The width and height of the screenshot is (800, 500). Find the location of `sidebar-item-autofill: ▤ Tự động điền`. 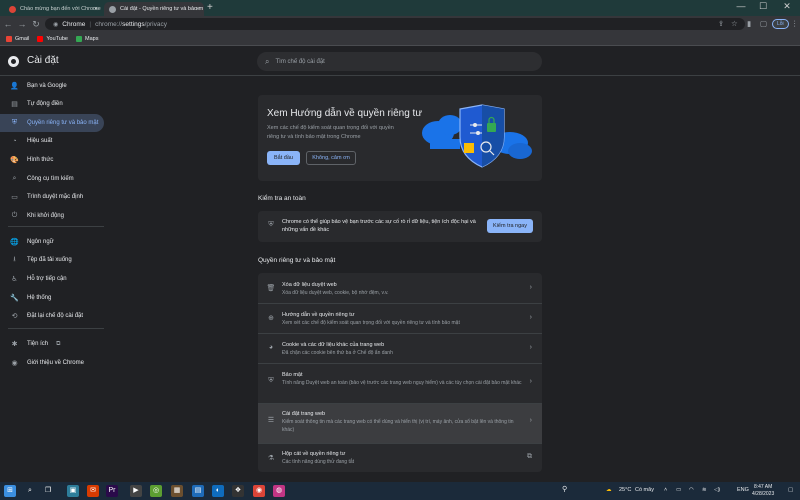

sidebar-item-autofill: ▤ Tự động điền is located at coordinates (52, 104).